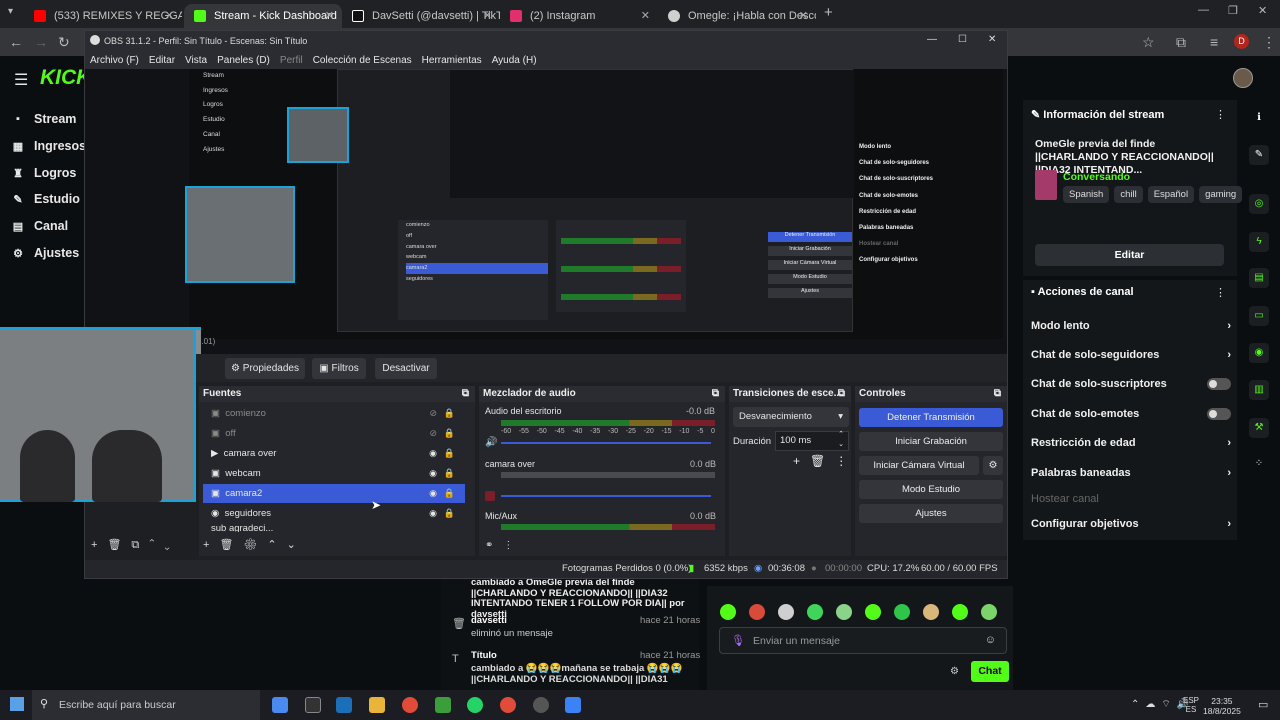  What do you see at coordinates (573, 705) in the screenshot?
I see `app-icon` at bounding box center [573, 705].